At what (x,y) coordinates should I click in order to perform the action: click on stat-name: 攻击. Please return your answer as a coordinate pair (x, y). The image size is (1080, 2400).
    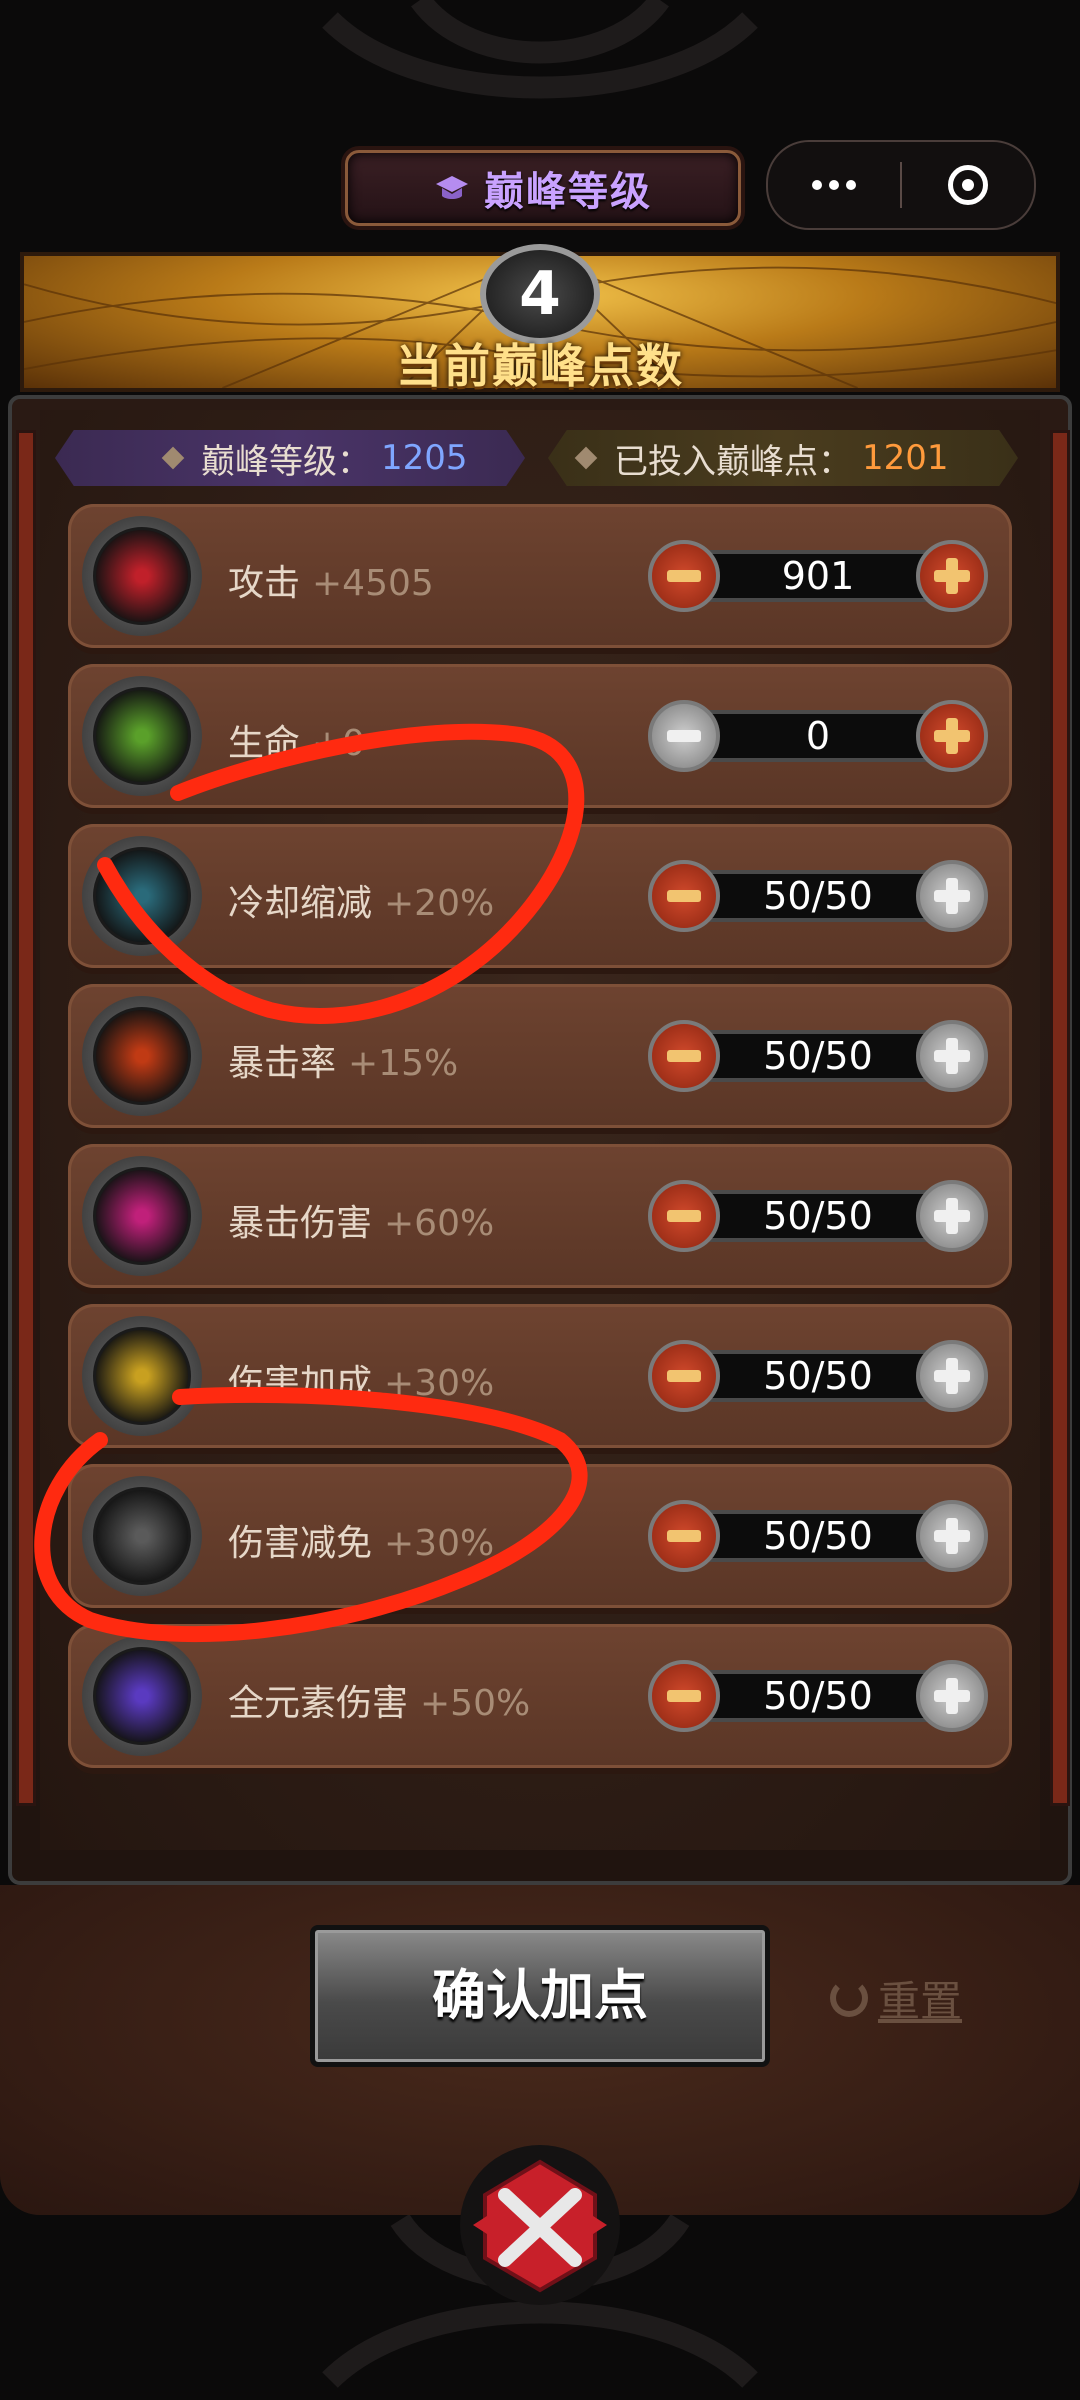
    Looking at the image, I should click on (264, 583).